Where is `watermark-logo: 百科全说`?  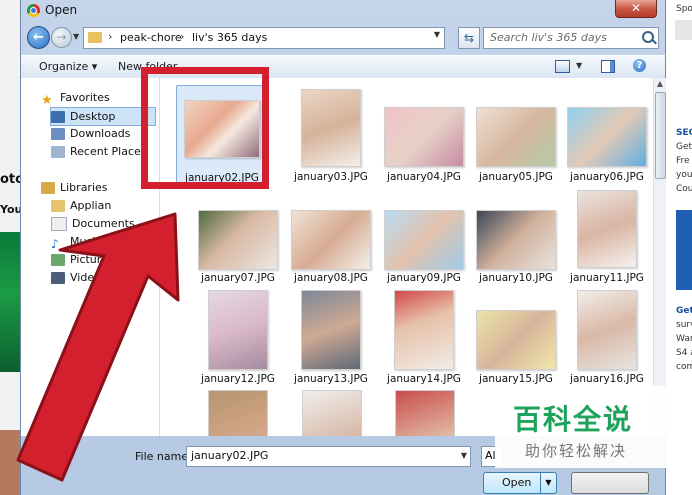 watermark-logo: 百科全说 is located at coordinates (573, 419).